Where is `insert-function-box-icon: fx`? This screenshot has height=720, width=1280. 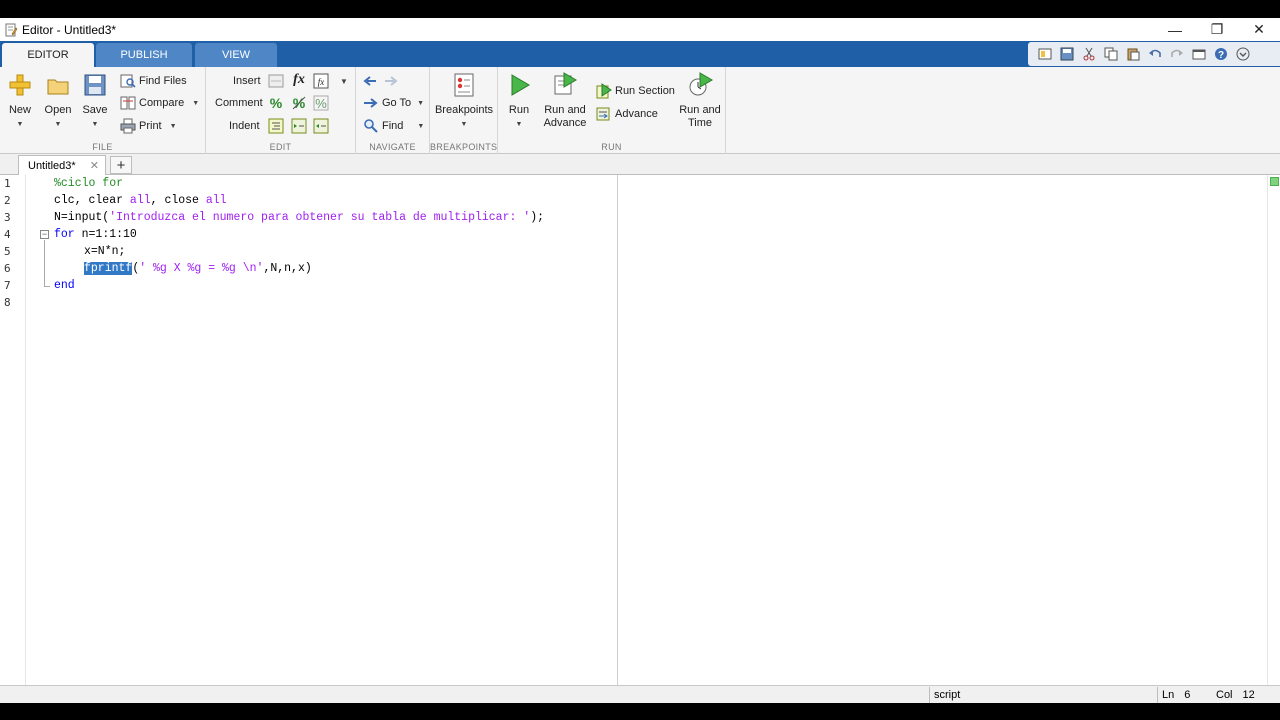 insert-function-box-icon: fx is located at coordinates (321, 81).